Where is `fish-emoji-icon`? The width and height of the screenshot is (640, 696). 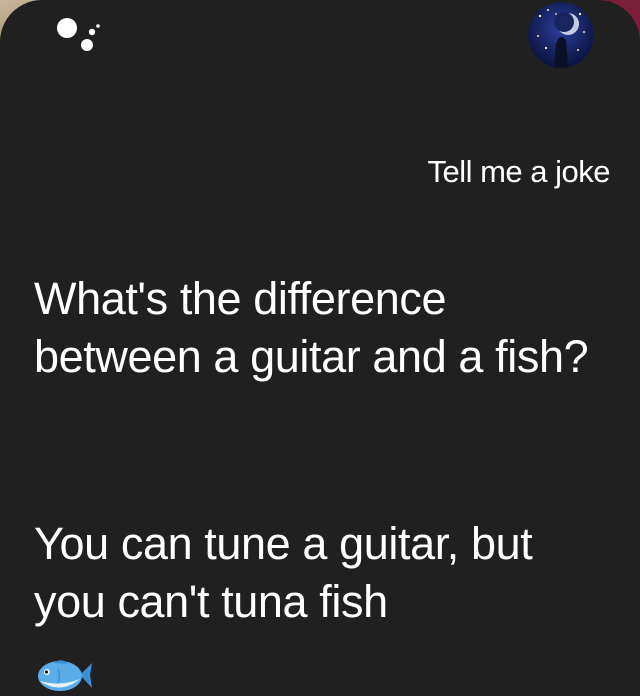
fish-emoji-icon is located at coordinates (65, 675).